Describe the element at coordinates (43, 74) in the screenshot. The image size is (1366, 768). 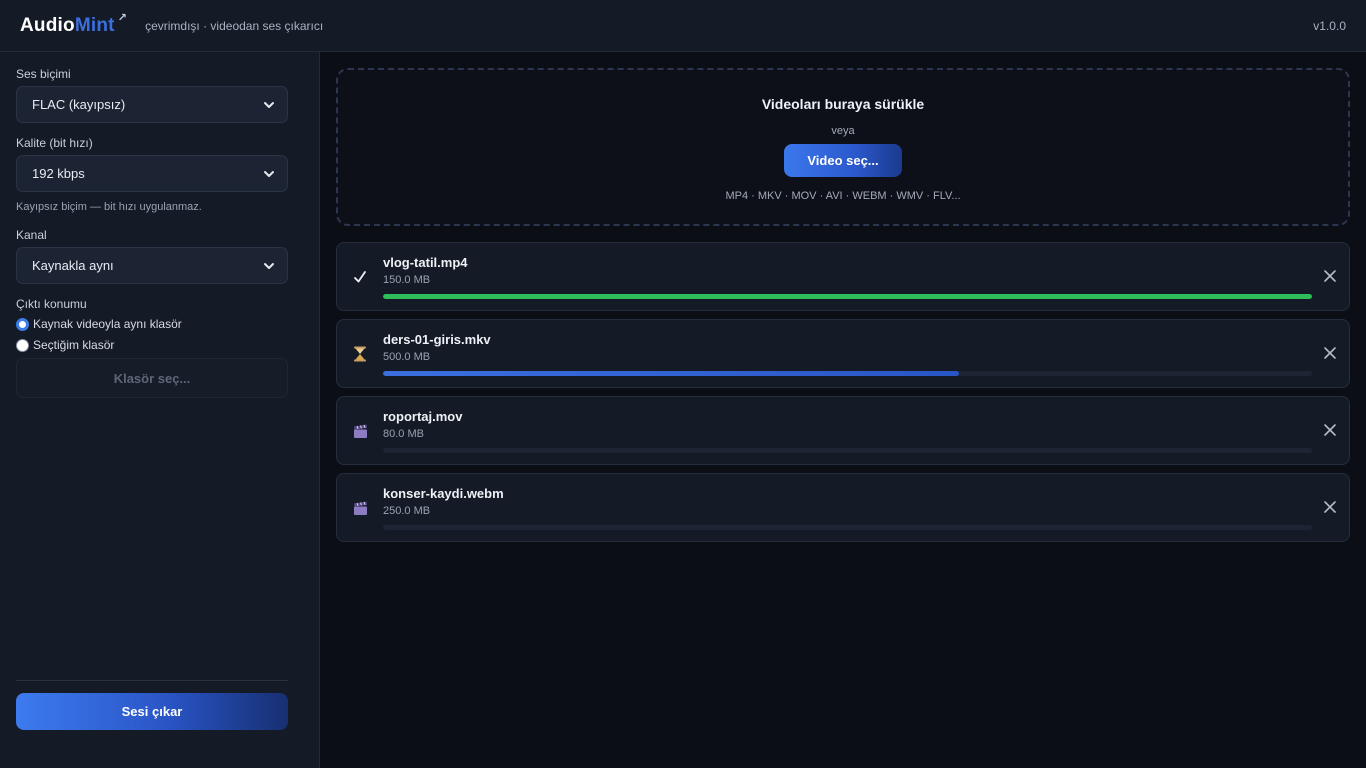
I see `format-label: Ses biçimi` at that location.